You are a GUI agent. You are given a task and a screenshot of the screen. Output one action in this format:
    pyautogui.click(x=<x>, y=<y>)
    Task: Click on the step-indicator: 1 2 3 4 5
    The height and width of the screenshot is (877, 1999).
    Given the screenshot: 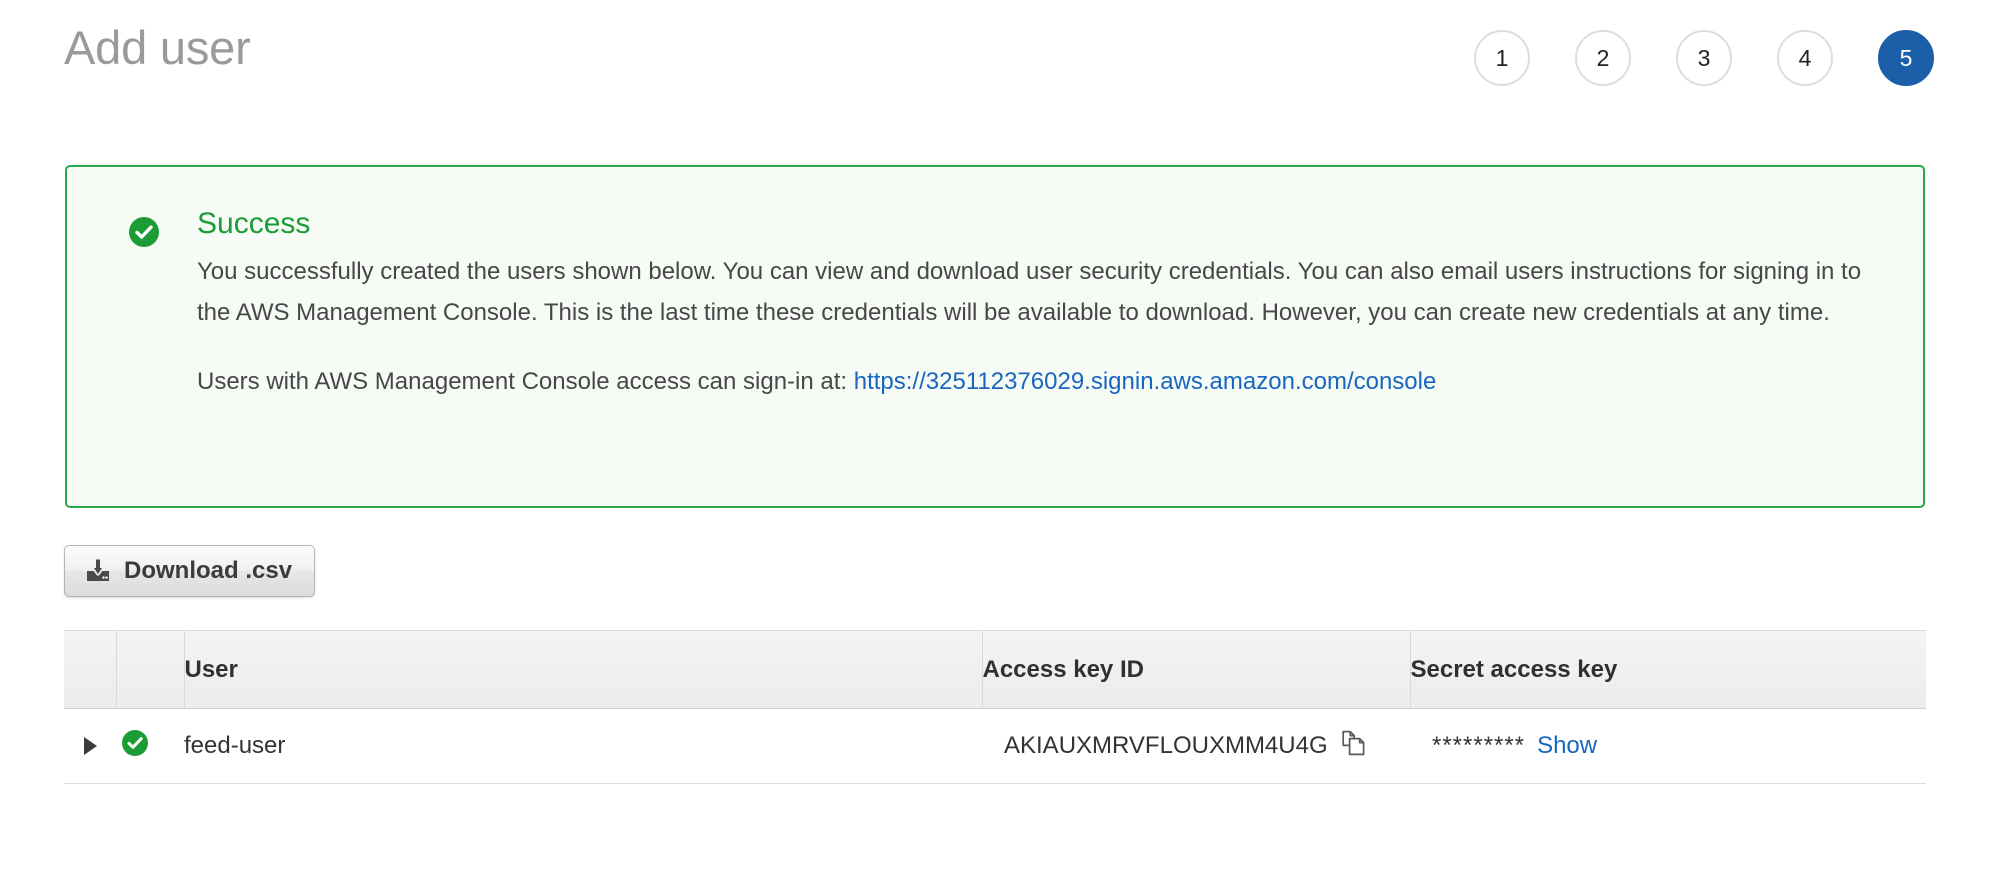 What is the action you would take?
    pyautogui.click(x=1704, y=58)
    